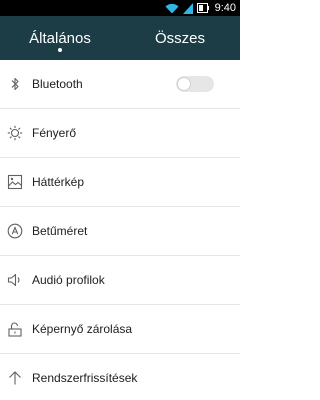 This screenshot has width=320, height=400. I want to click on settings-item-font-size: Betűméret, so click(120, 231).